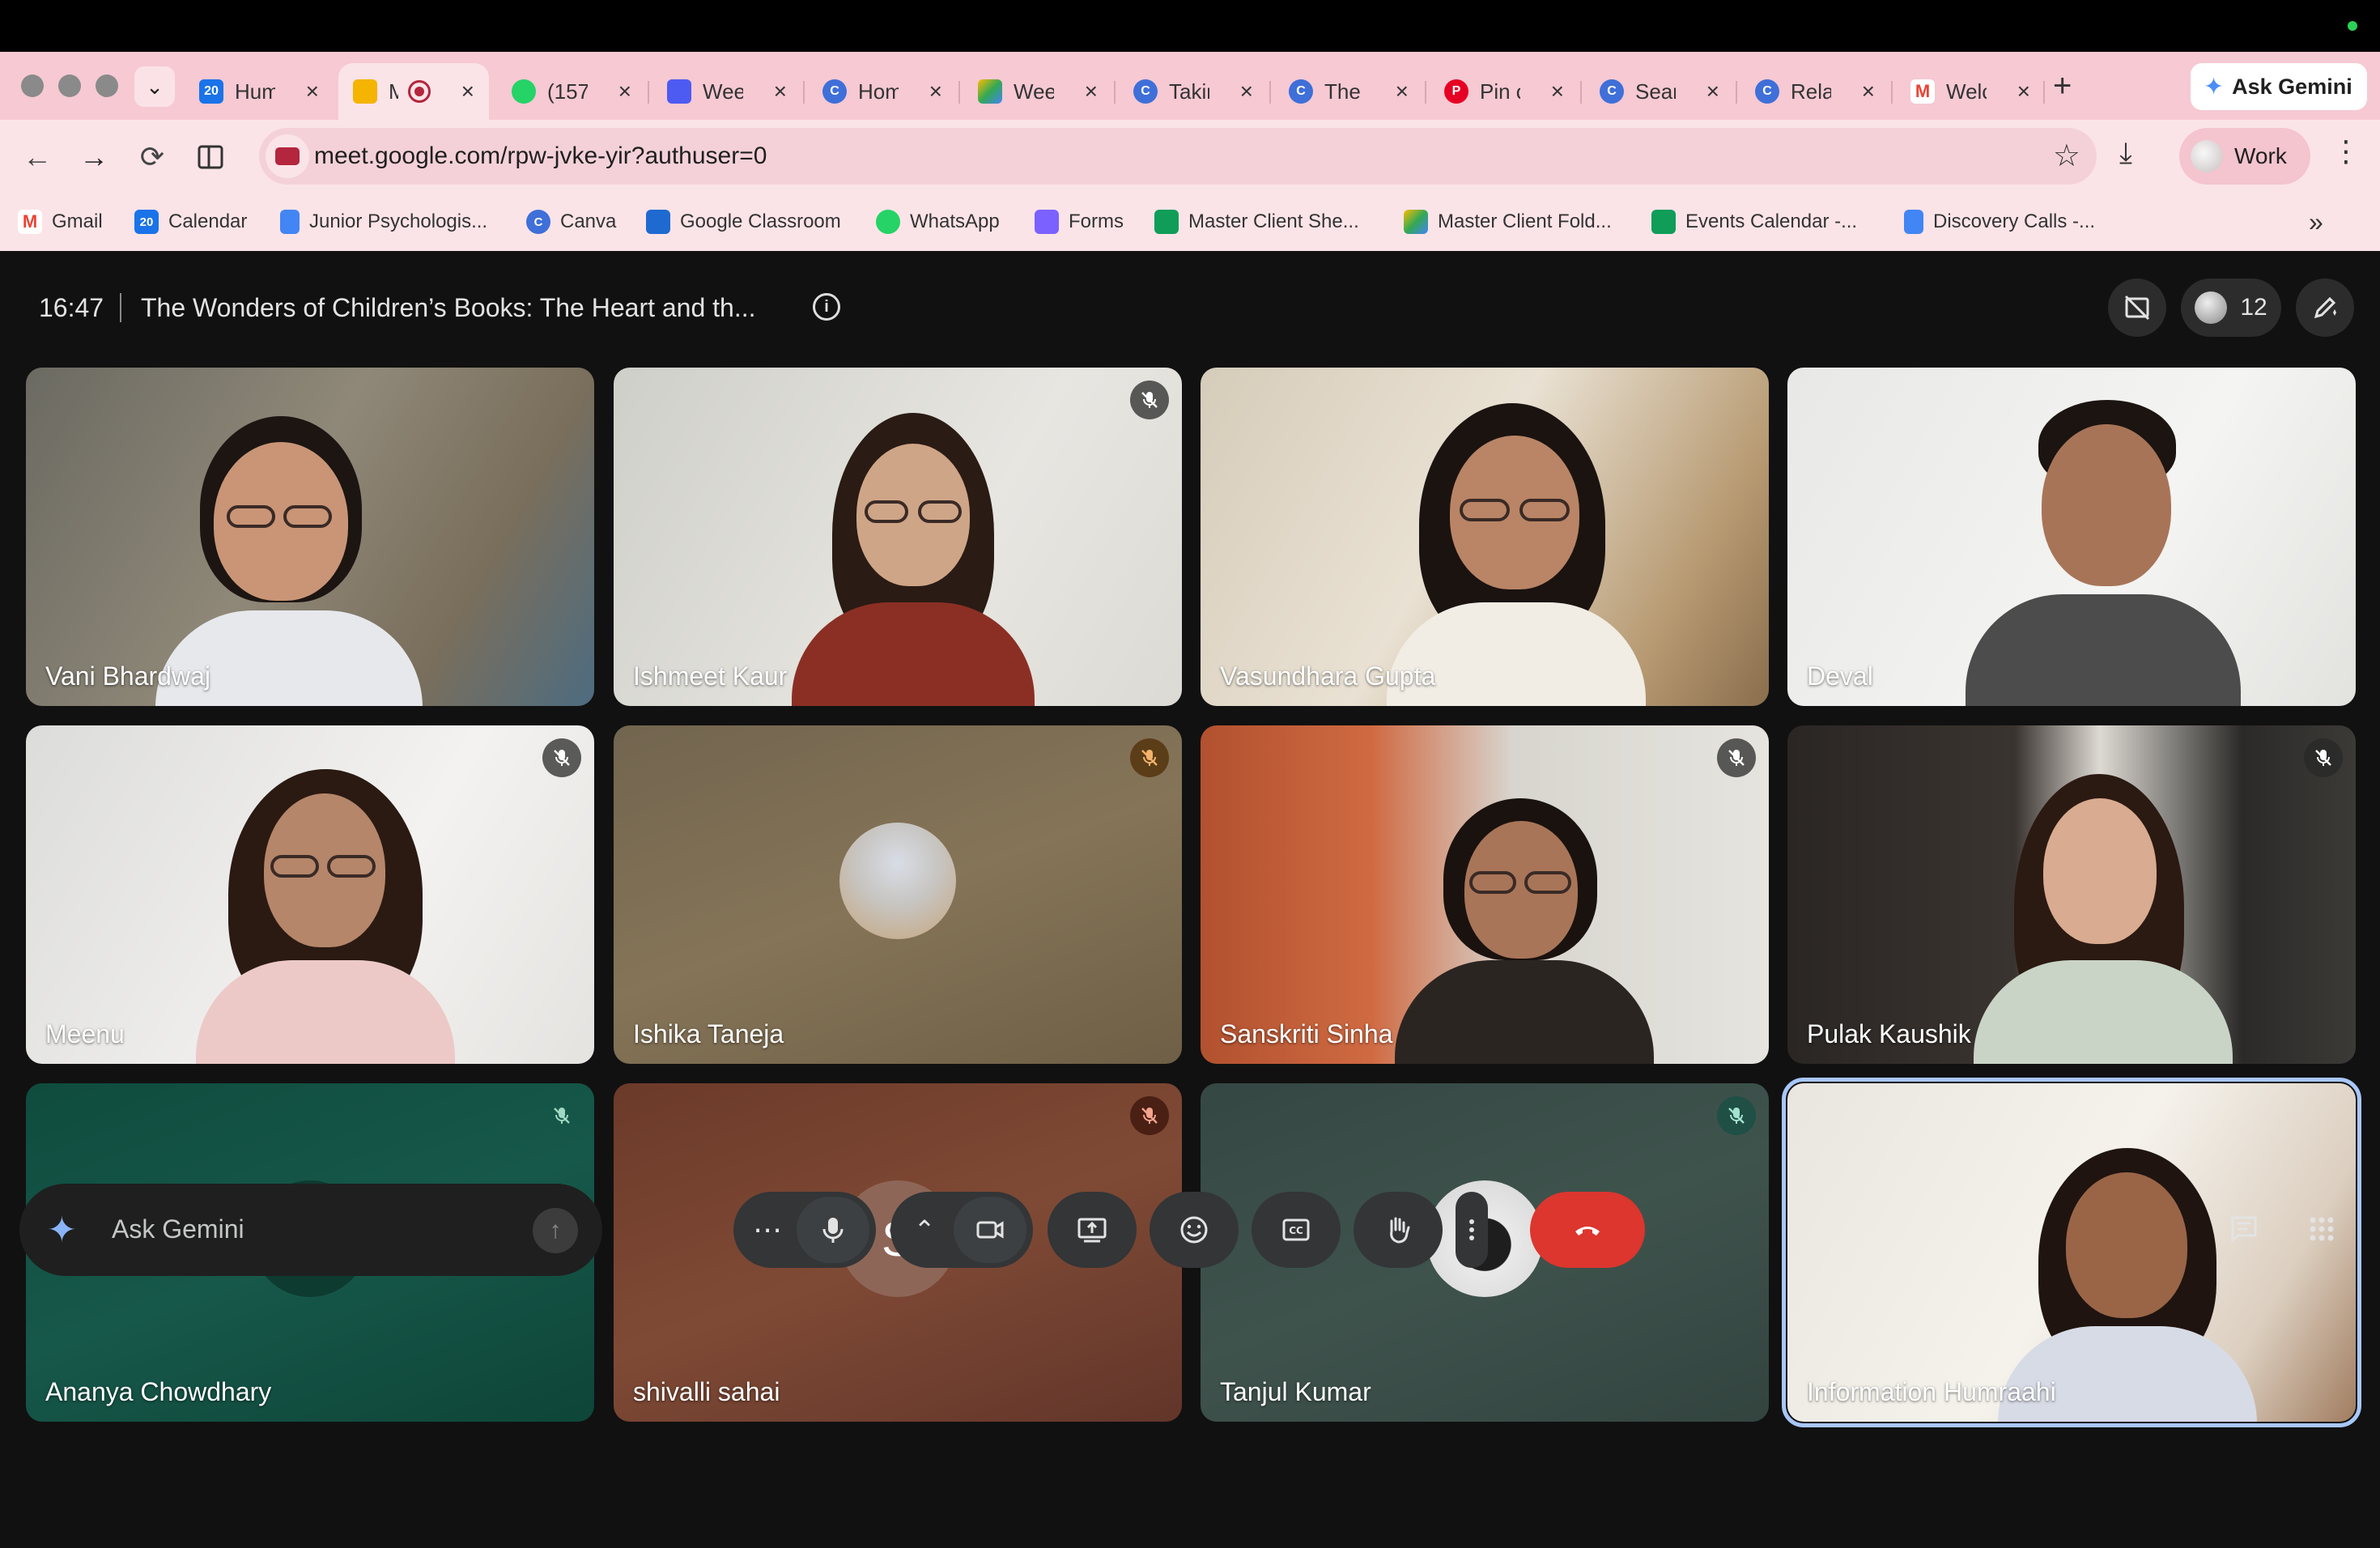 This screenshot has width=2380, height=1548. I want to click on window-close-button, so click(32, 85).